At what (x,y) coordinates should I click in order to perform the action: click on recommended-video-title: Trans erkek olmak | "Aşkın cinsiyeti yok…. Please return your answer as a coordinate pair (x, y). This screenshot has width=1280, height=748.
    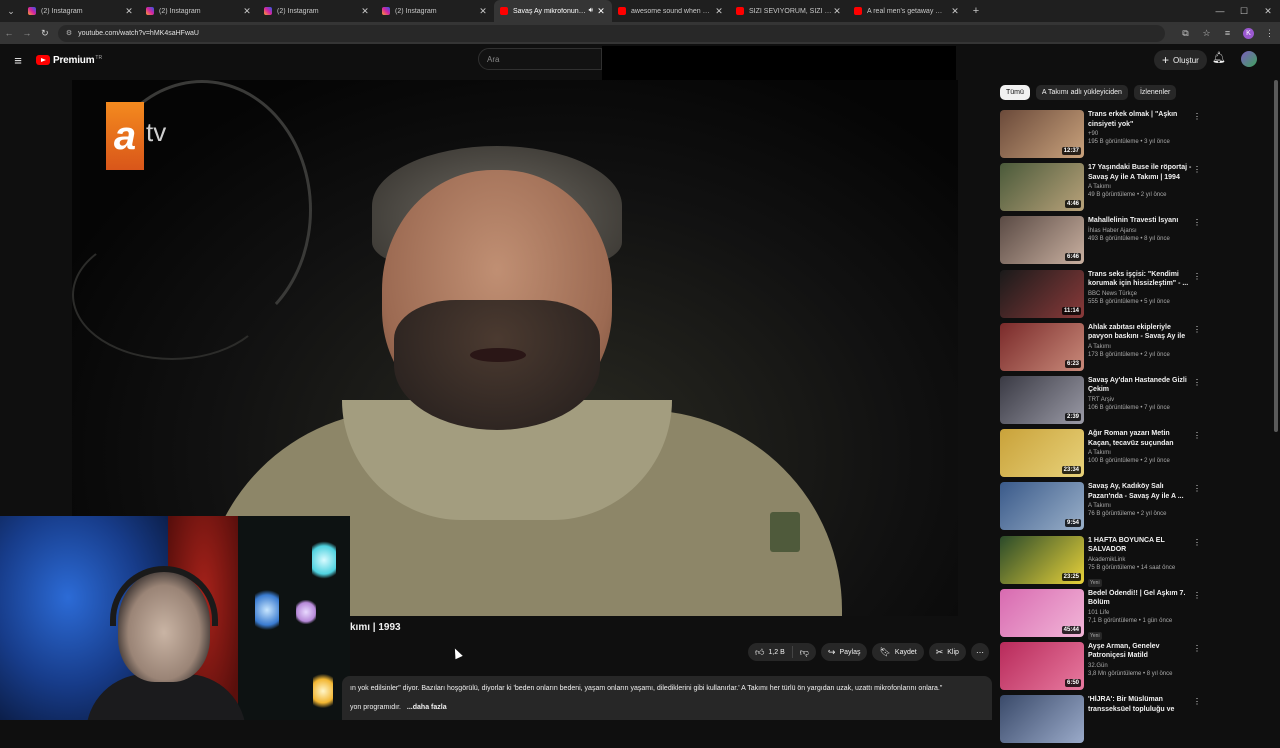
    Looking at the image, I should click on (1140, 119).